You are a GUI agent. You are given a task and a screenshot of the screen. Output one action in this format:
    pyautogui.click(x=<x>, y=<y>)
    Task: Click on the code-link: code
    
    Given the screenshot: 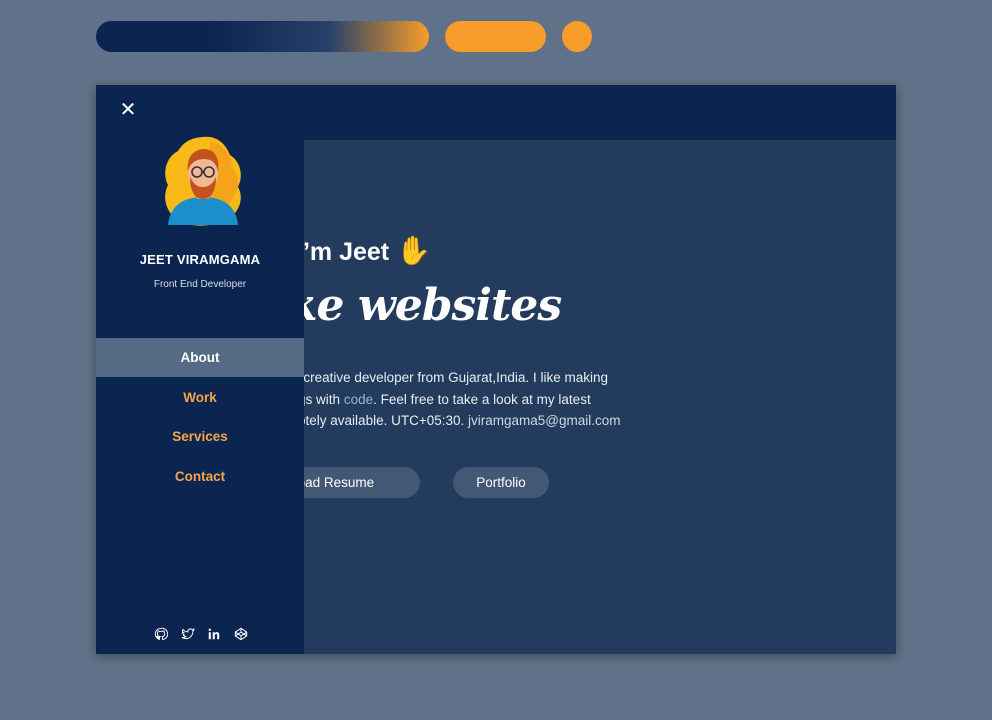 What is the action you would take?
    pyautogui.click(x=358, y=399)
    